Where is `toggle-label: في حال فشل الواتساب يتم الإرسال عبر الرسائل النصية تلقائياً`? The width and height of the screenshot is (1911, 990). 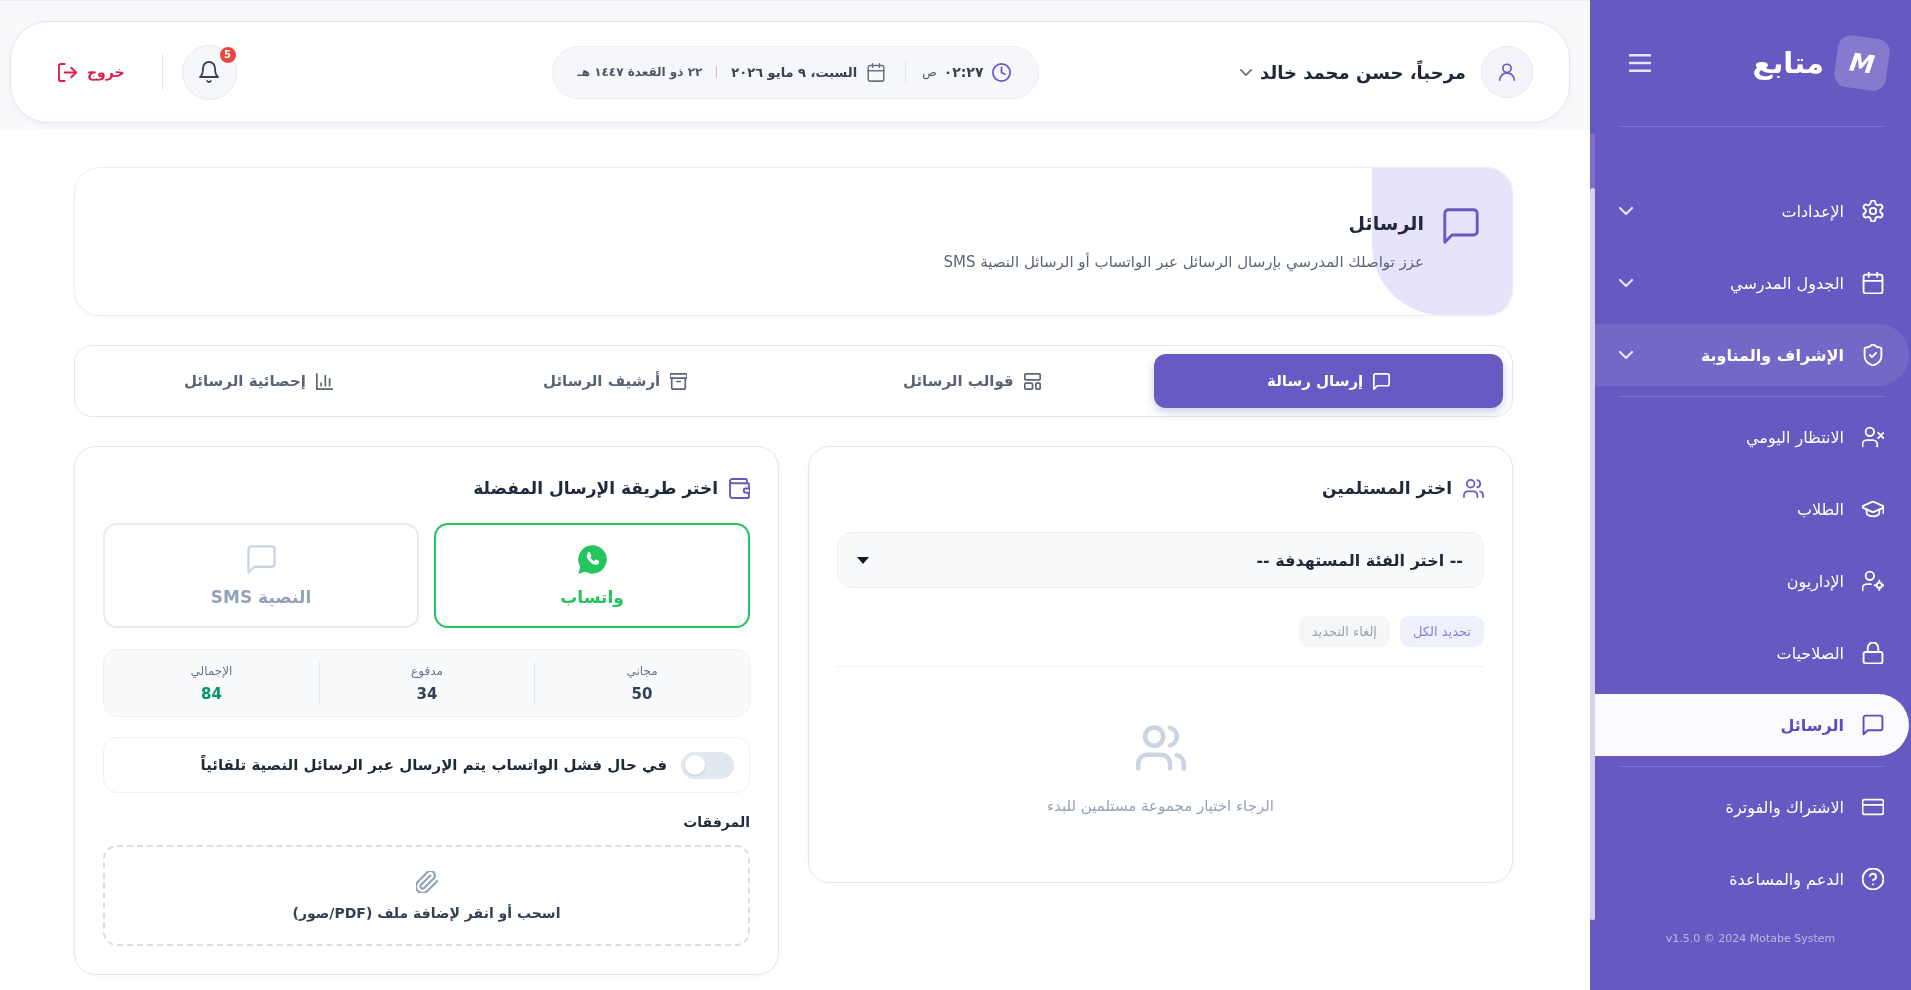
toggle-label: في حال فشل الواتساب يتم الإرسال عبر الرسائل النصية تلقائياً is located at coordinates (433, 765).